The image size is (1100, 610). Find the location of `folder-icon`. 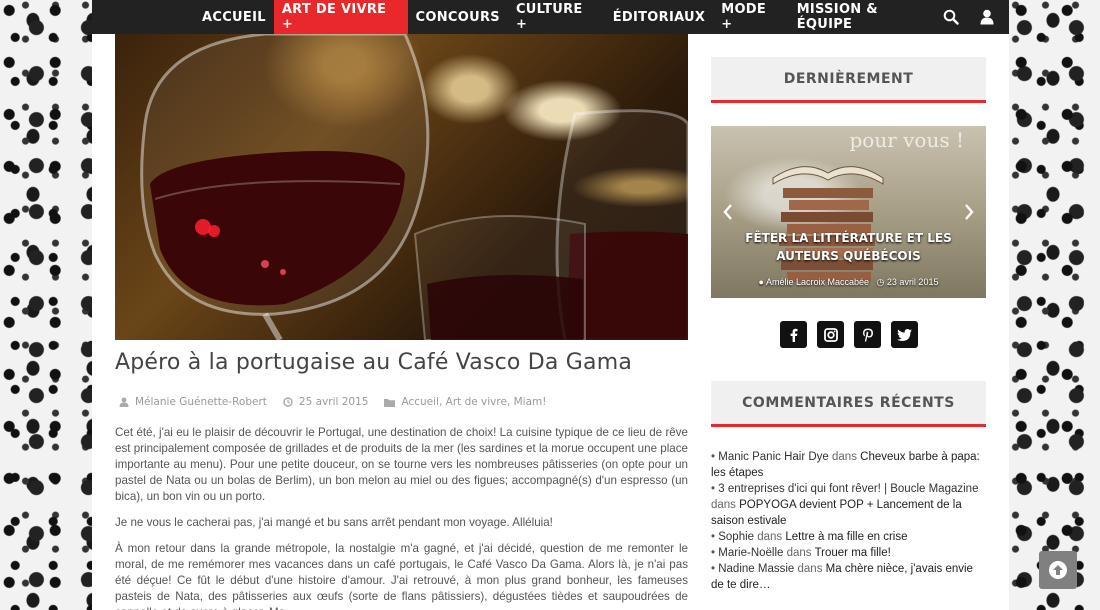

folder-icon is located at coordinates (390, 402).